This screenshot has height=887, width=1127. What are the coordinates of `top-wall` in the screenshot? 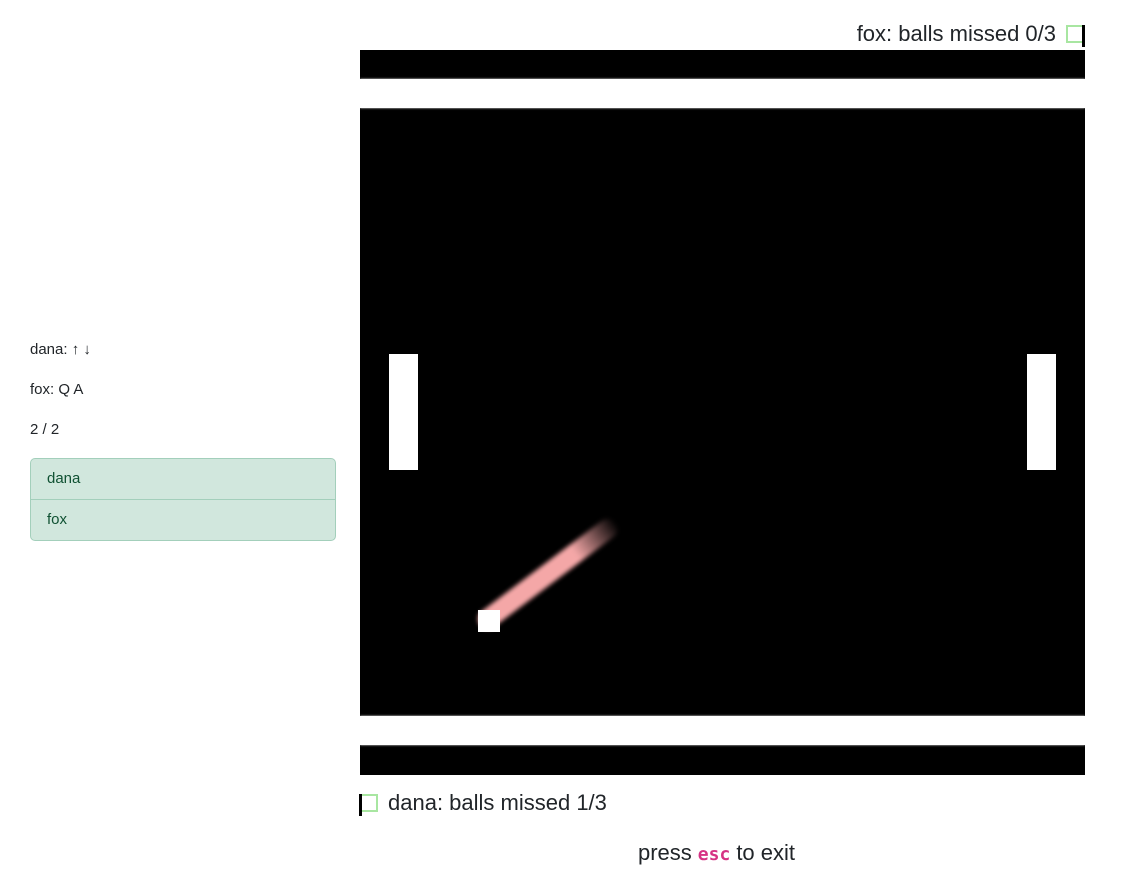 It's located at (722, 93).